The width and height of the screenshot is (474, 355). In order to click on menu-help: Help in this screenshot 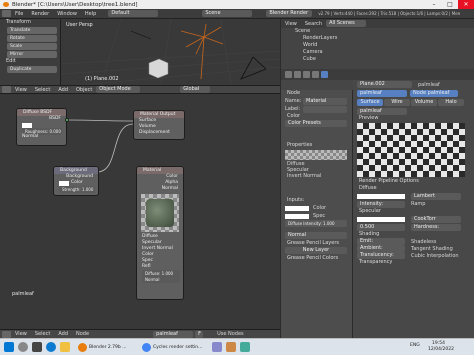, I will do `click(90, 14)`.